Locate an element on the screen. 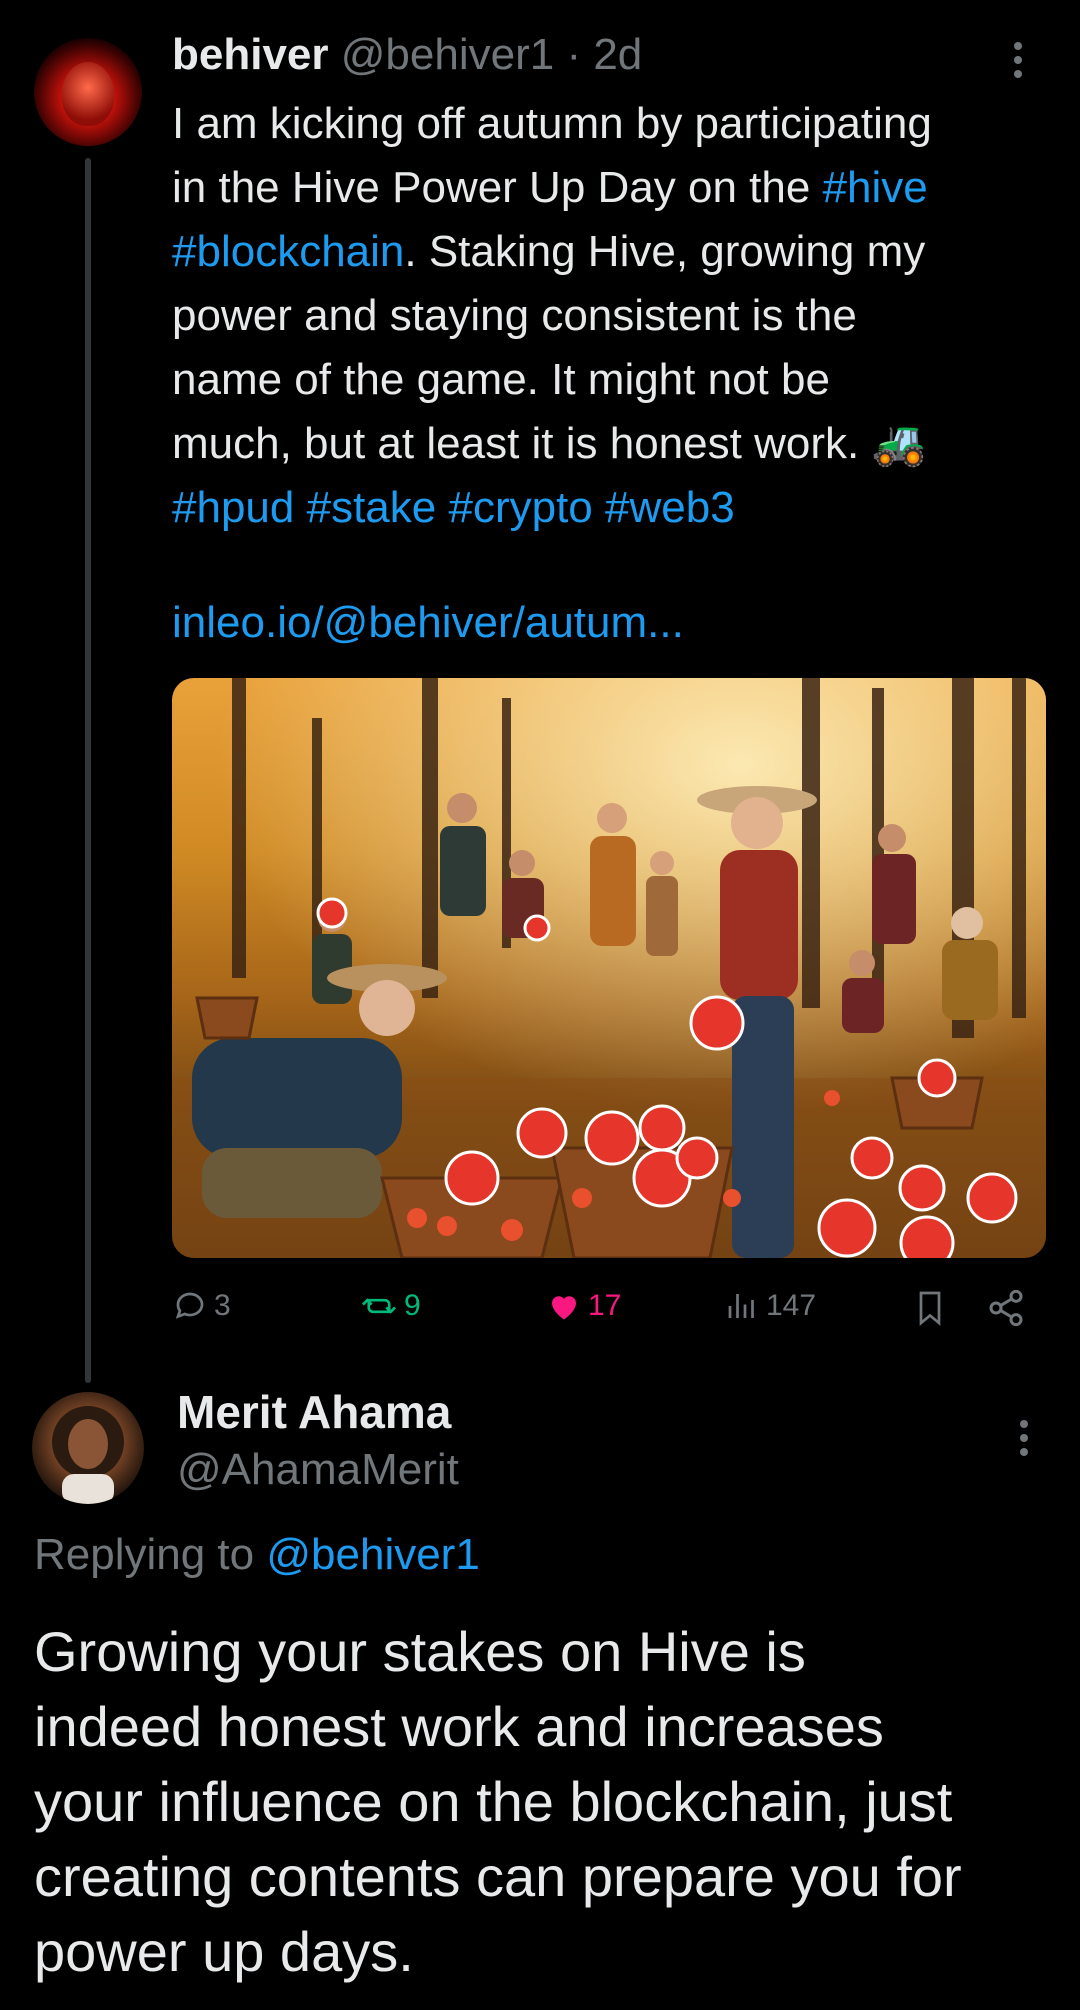  like-button: 17 is located at coordinates (583, 1306).